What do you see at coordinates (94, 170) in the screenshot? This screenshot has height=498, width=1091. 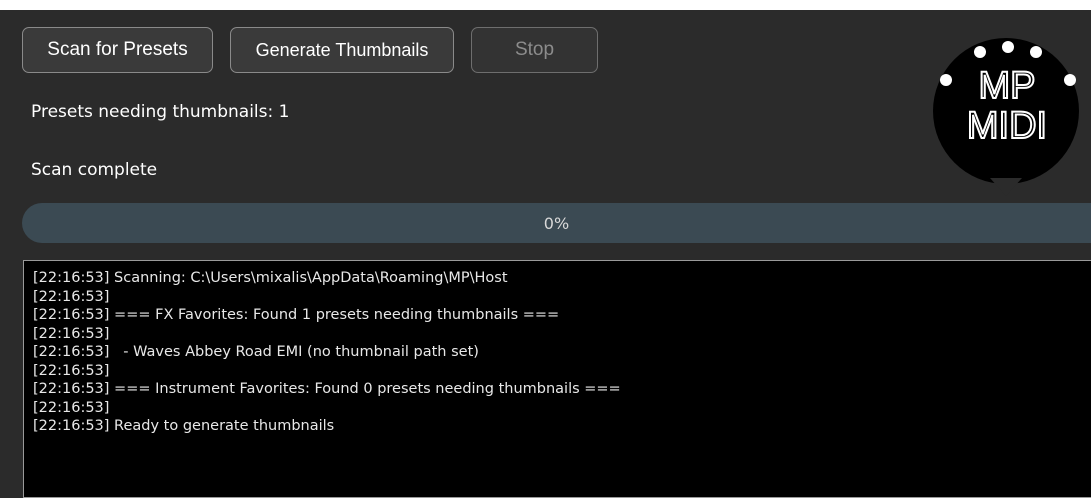 I see `scan-status-label: Scan complete` at bounding box center [94, 170].